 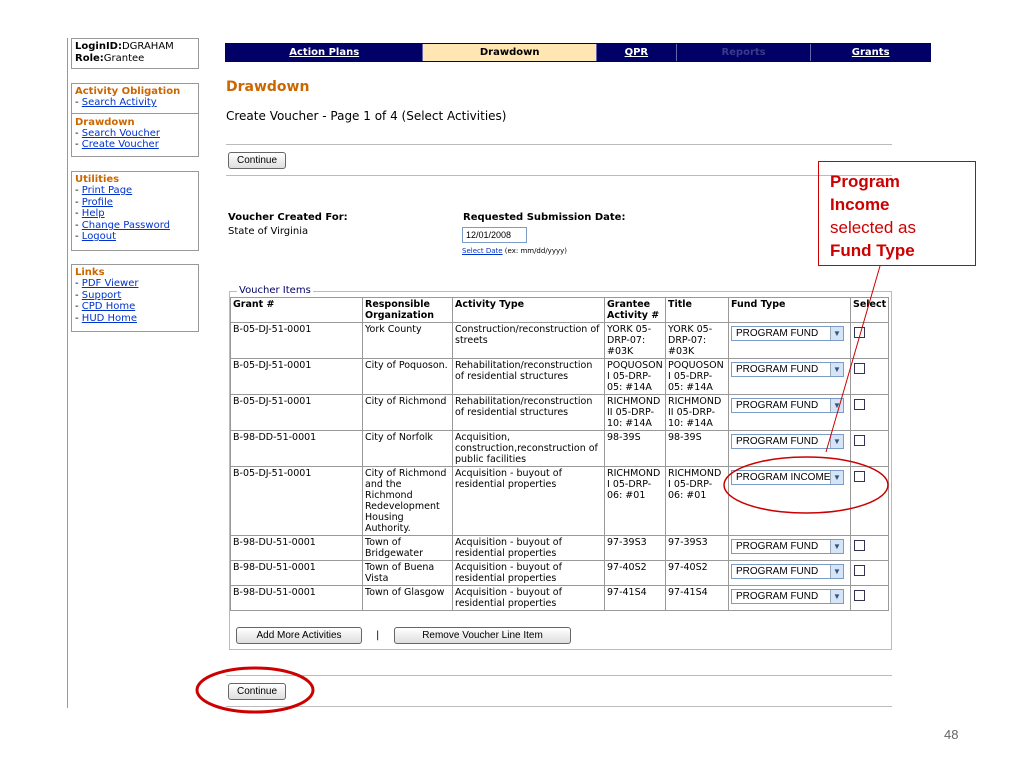 I want to click on highlight-ellipse-fund-type, so click(x=806, y=485).